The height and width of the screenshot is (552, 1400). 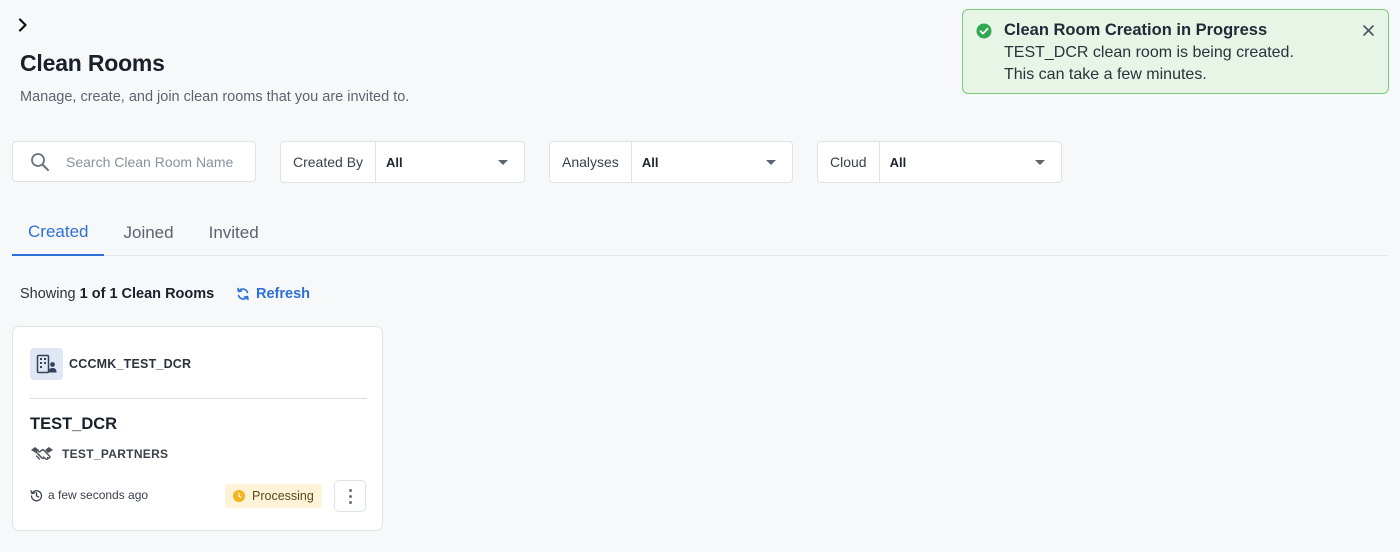 I want to click on org-name: CCCMK_TEST_DCR, so click(x=130, y=364).